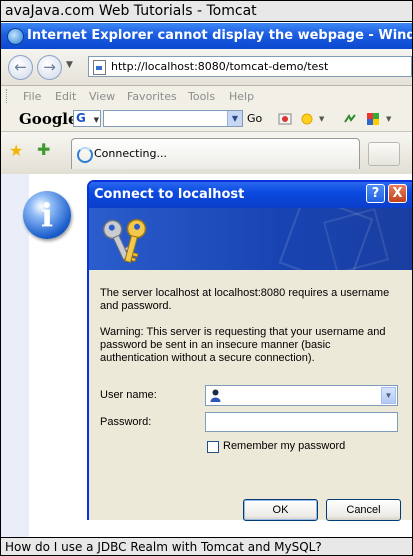 The image size is (413, 556). What do you see at coordinates (213, 447) in the screenshot?
I see `remember-password-checkbox` at bounding box center [213, 447].